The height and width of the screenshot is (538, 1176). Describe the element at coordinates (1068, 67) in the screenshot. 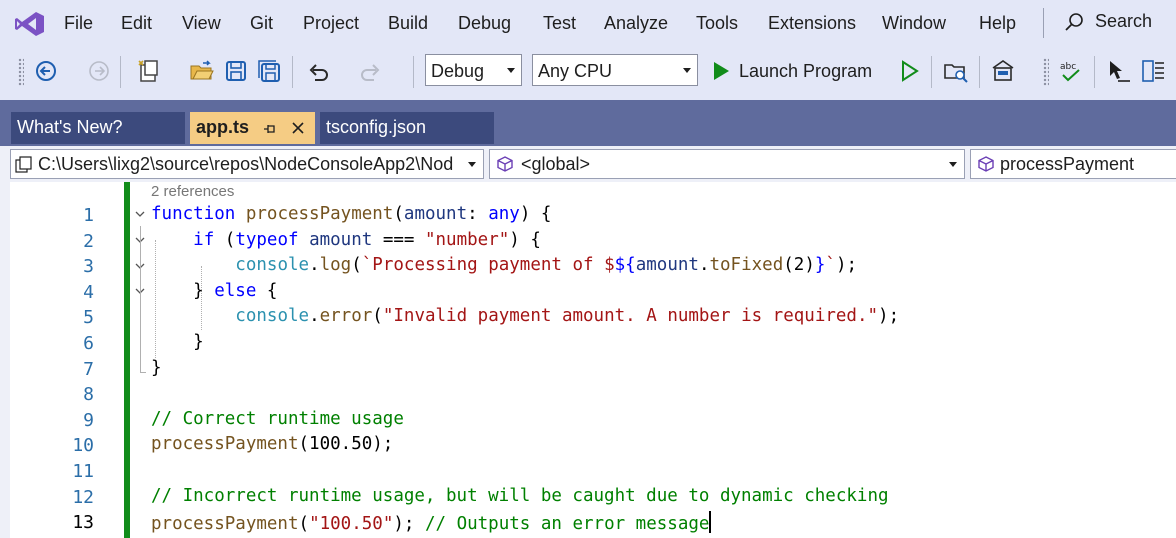

I see `svg-text: abc` at that location.